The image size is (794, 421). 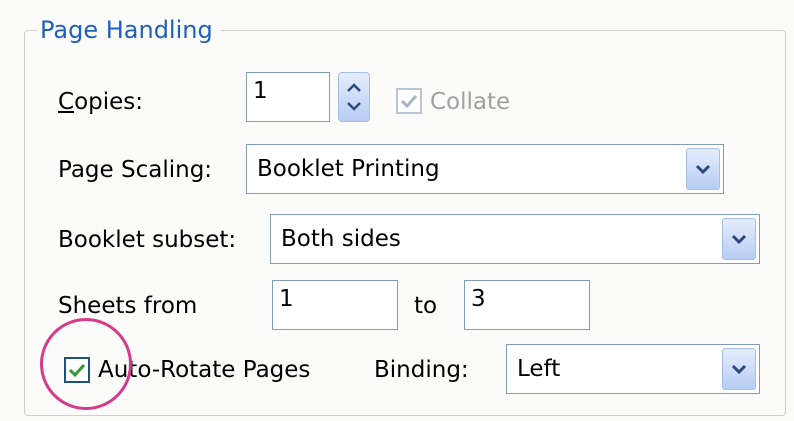 I want to click on collate-checkbox, so click(x=409, y=101).